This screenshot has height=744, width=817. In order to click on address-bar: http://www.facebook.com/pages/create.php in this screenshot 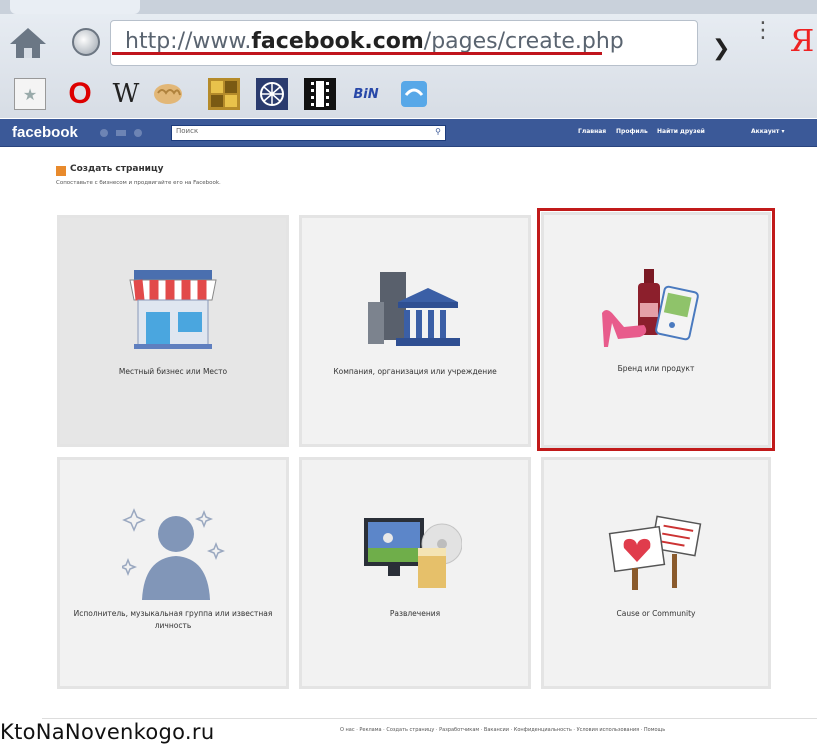, I will do `click(404, 43)`.